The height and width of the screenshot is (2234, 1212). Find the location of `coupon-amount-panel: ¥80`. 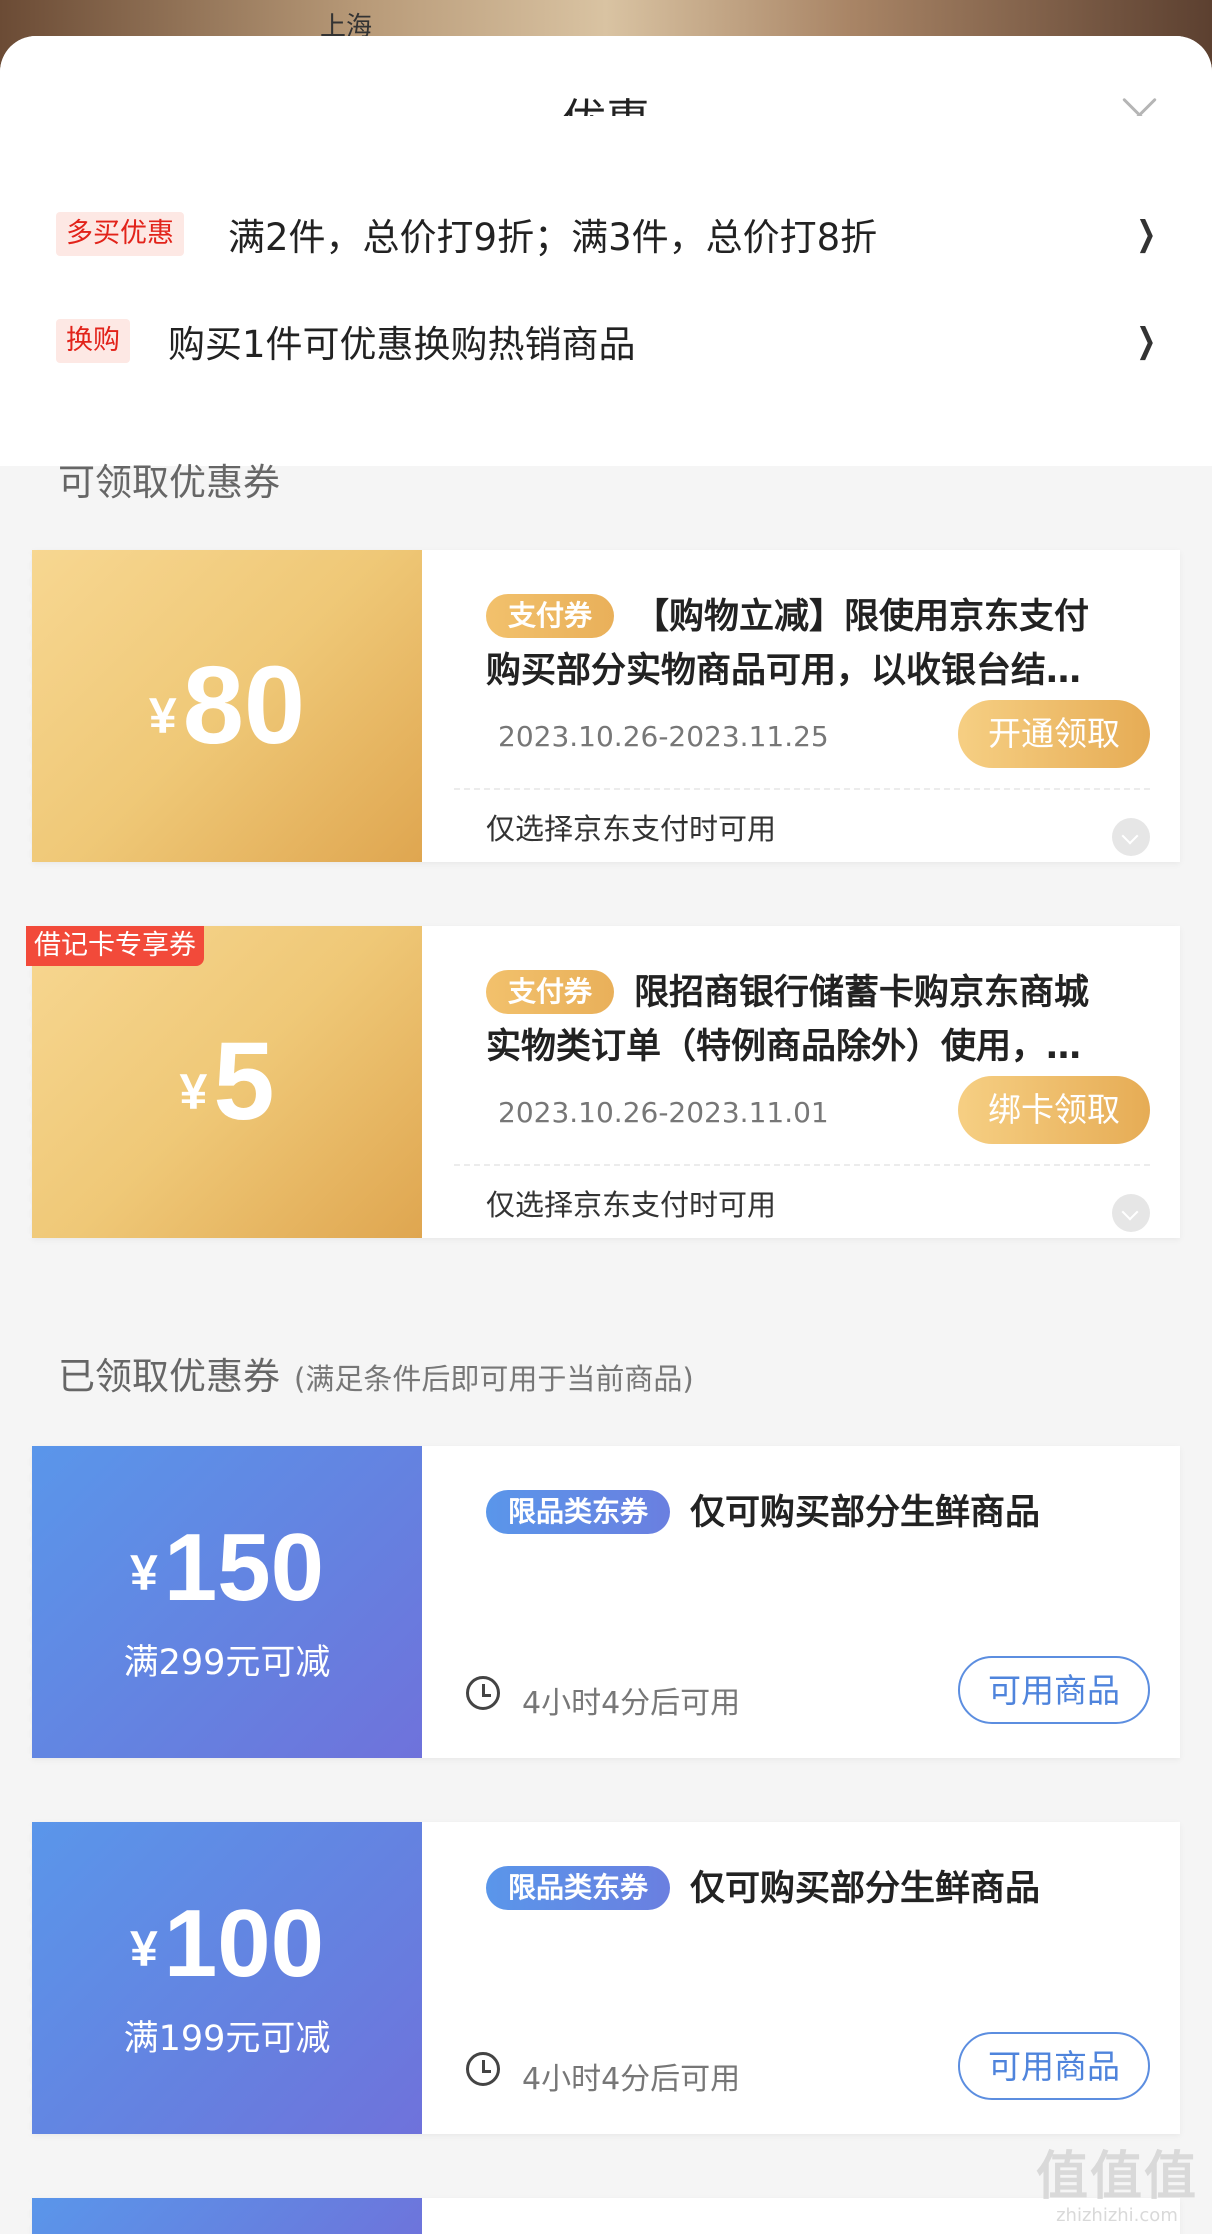

coupon-amount-panel: ¥80 is located at coordinates (224, 706).